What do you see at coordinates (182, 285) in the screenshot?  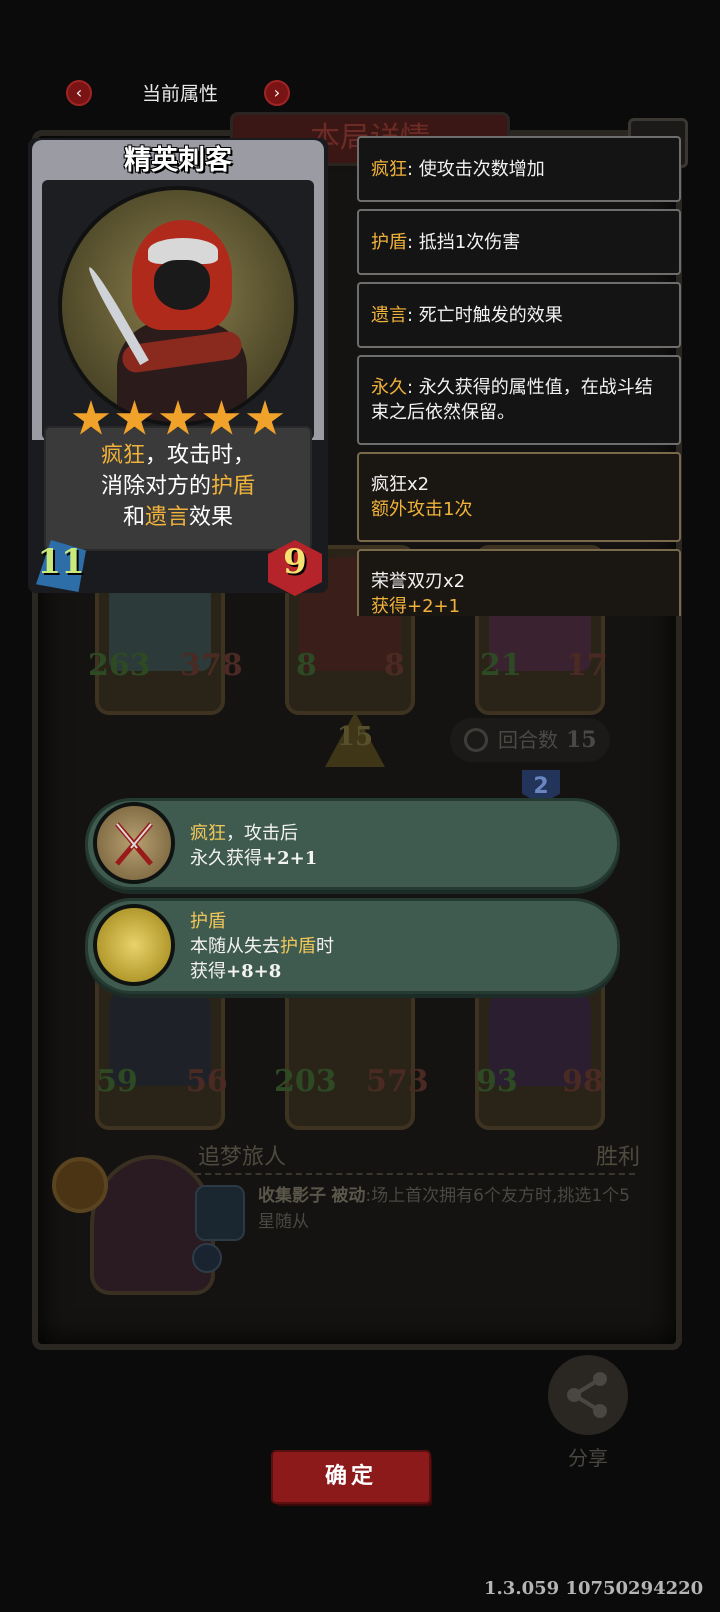 I see `portrait-mask` at bounding box center [182, 285].